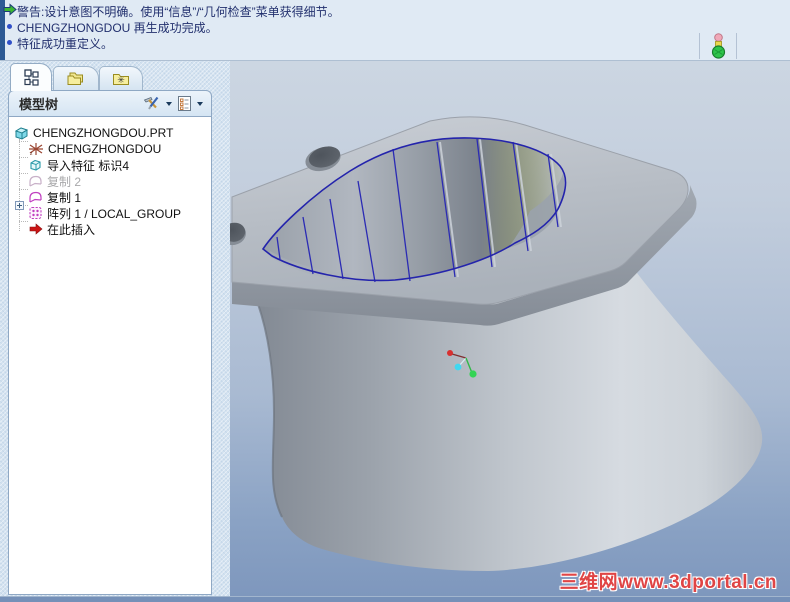  What do you see at coordinates (35, 213) in the screenshot?
I see `pattern-icon` at bounding box center [35, 213].